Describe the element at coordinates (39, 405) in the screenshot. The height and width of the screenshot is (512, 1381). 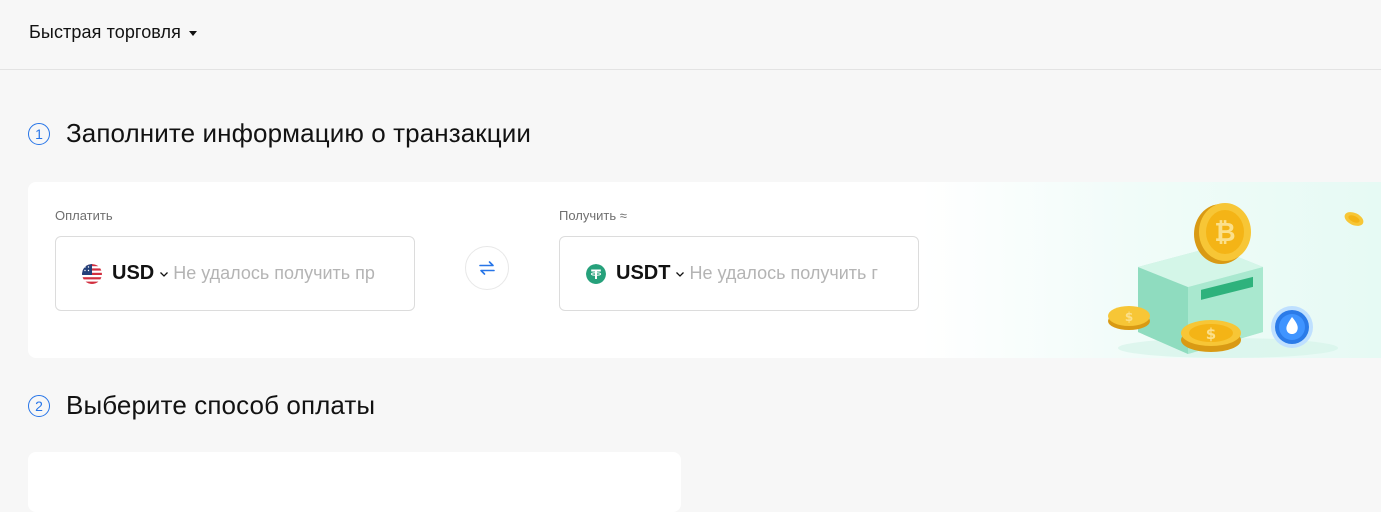
I see `step-2-number: 2` at that location.